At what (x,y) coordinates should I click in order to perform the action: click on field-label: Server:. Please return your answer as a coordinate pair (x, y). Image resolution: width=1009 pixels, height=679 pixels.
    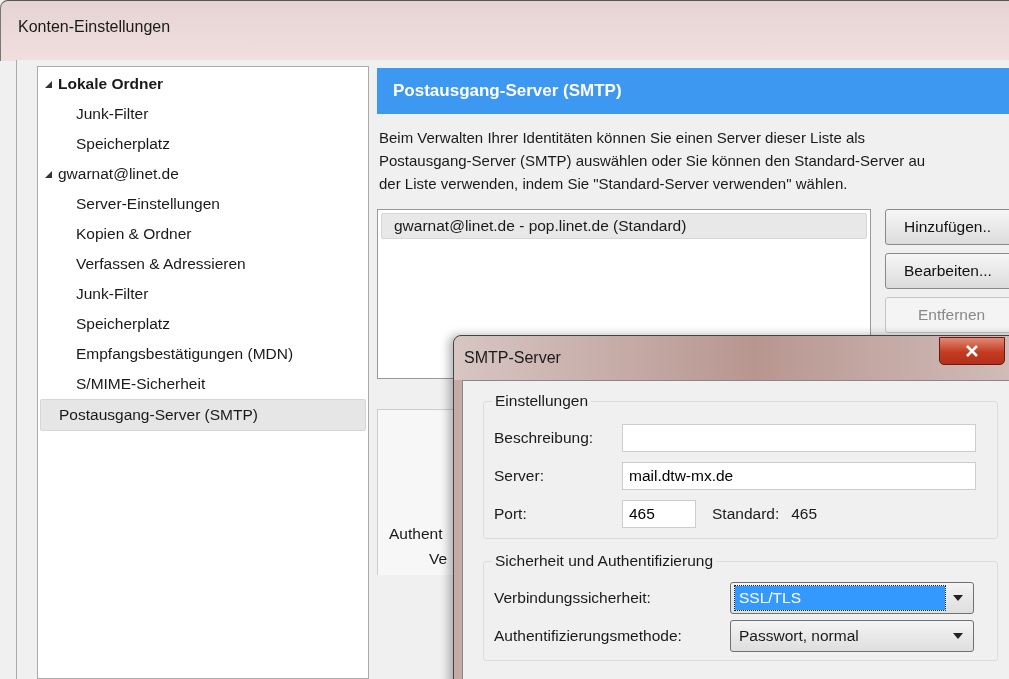
    Looking at the image, I should click on (519, 476).